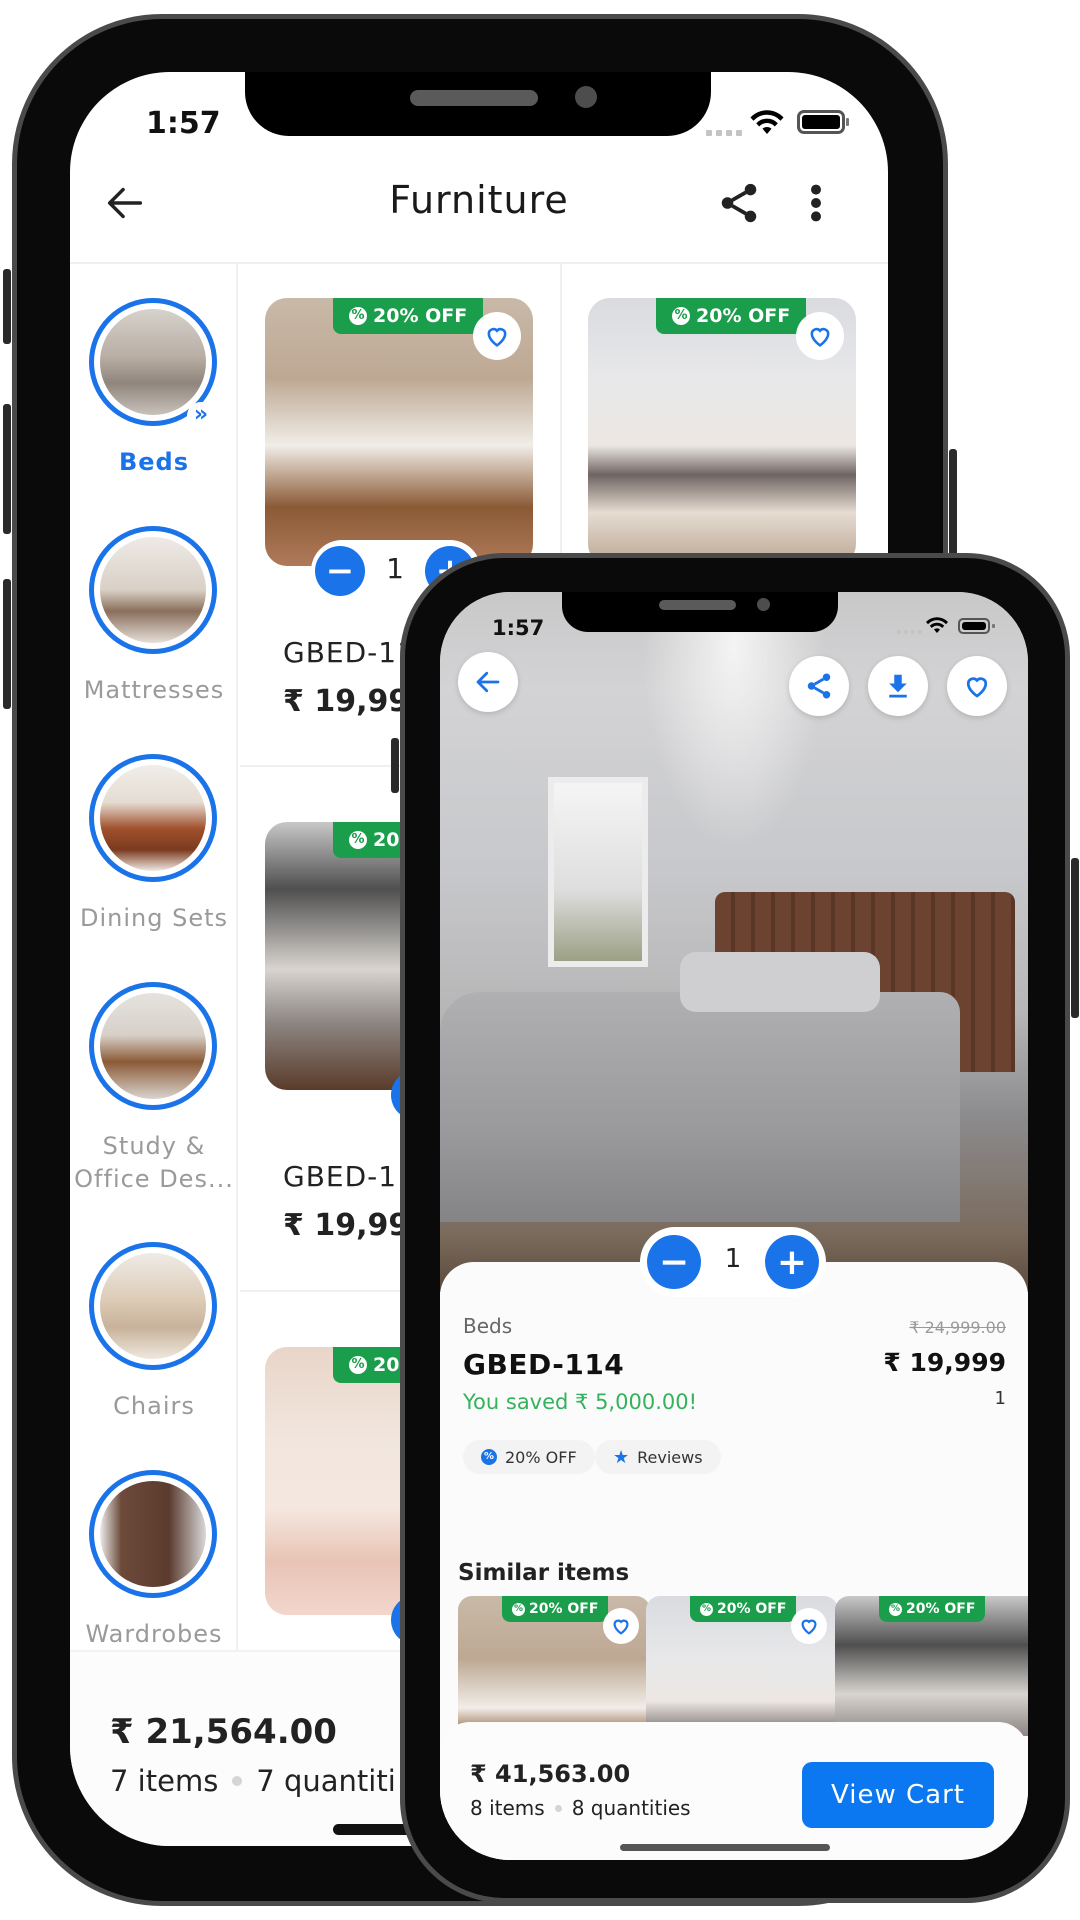 The width and height of the screenshot is (1080, 1920). What do you see at coordinates (670, 1457) in the screenshot?
I see `reviews-chip-label: Reviews` at bounding box center [670, 1457].